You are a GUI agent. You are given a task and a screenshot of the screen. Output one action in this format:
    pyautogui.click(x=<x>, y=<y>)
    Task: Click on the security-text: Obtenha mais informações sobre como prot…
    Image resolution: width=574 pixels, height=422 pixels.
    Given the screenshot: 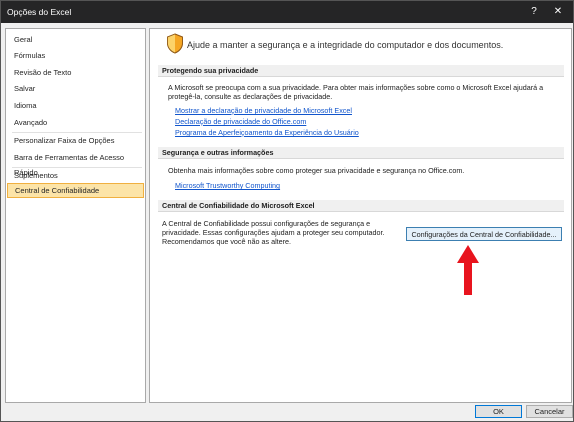 What is the action you would take?
    pyautogui.click(x=316, y=170)
    